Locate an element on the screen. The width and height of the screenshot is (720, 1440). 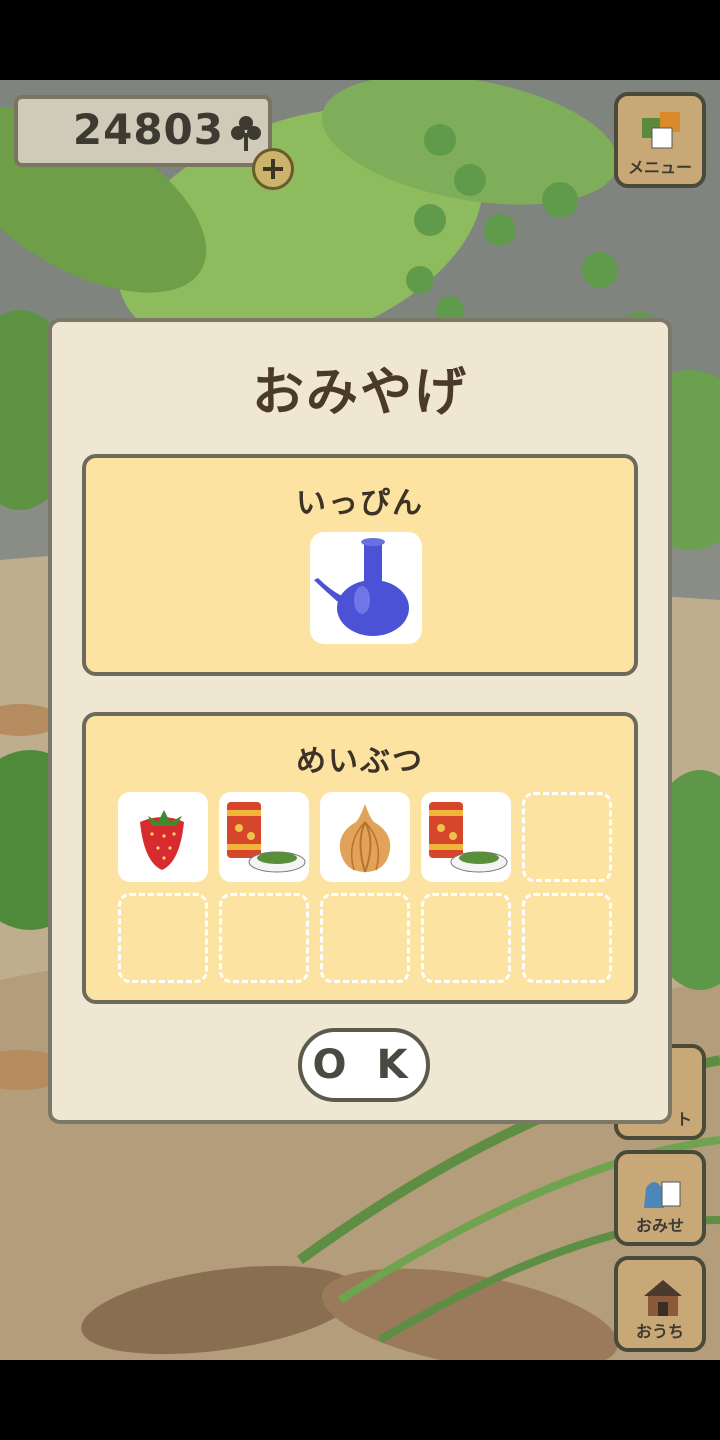
specialty-title: めいぶつ is located at coordinates (360, 761).